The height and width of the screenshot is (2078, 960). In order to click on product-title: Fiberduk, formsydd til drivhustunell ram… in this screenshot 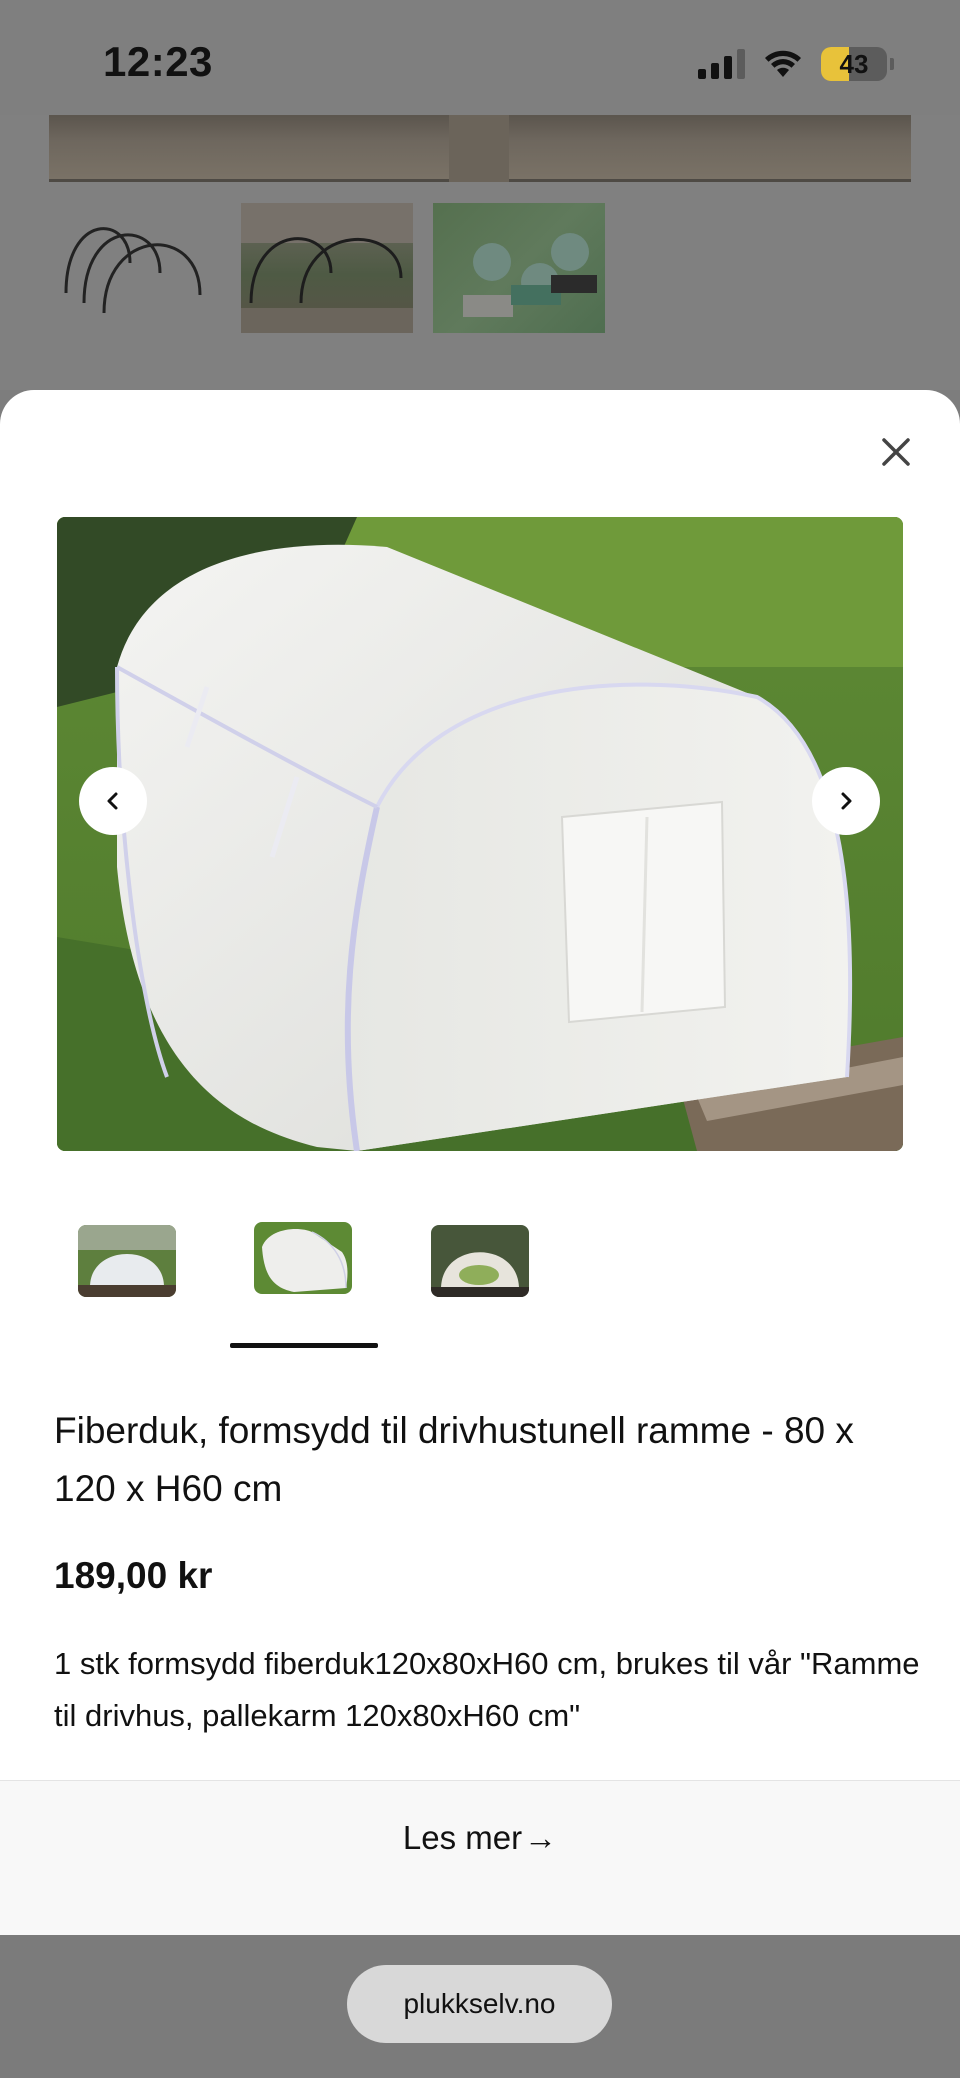, I will do `click(454, 1459)`.